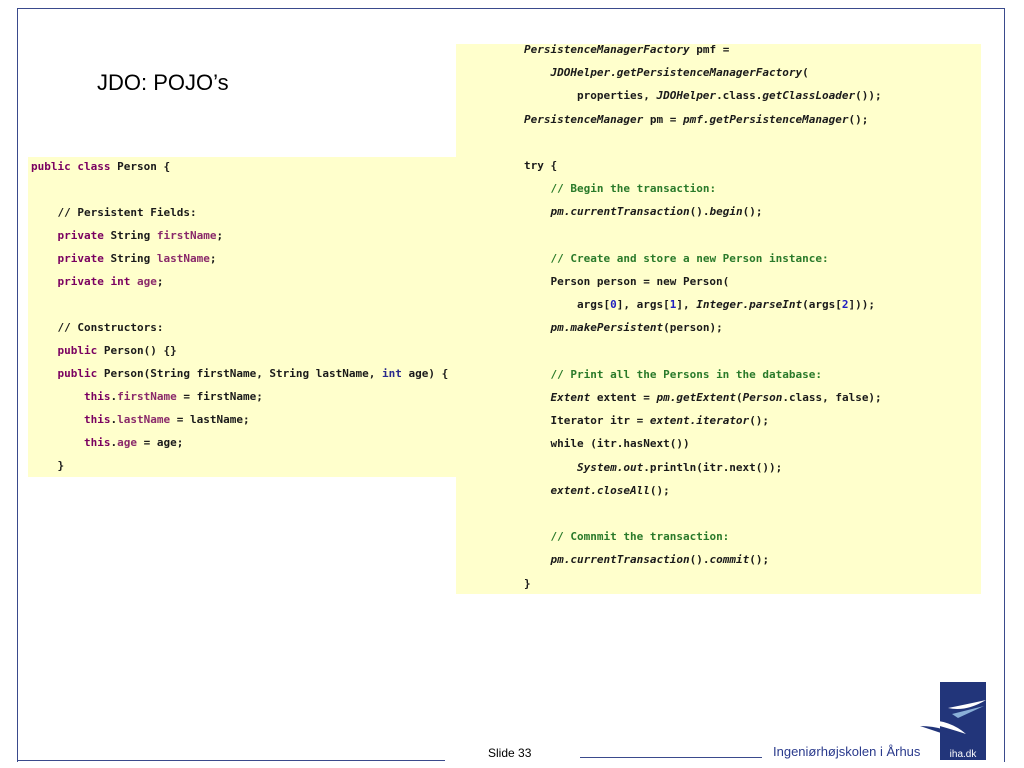  I want to click on code-token: pm.currentTransaction, so click(620, 560).